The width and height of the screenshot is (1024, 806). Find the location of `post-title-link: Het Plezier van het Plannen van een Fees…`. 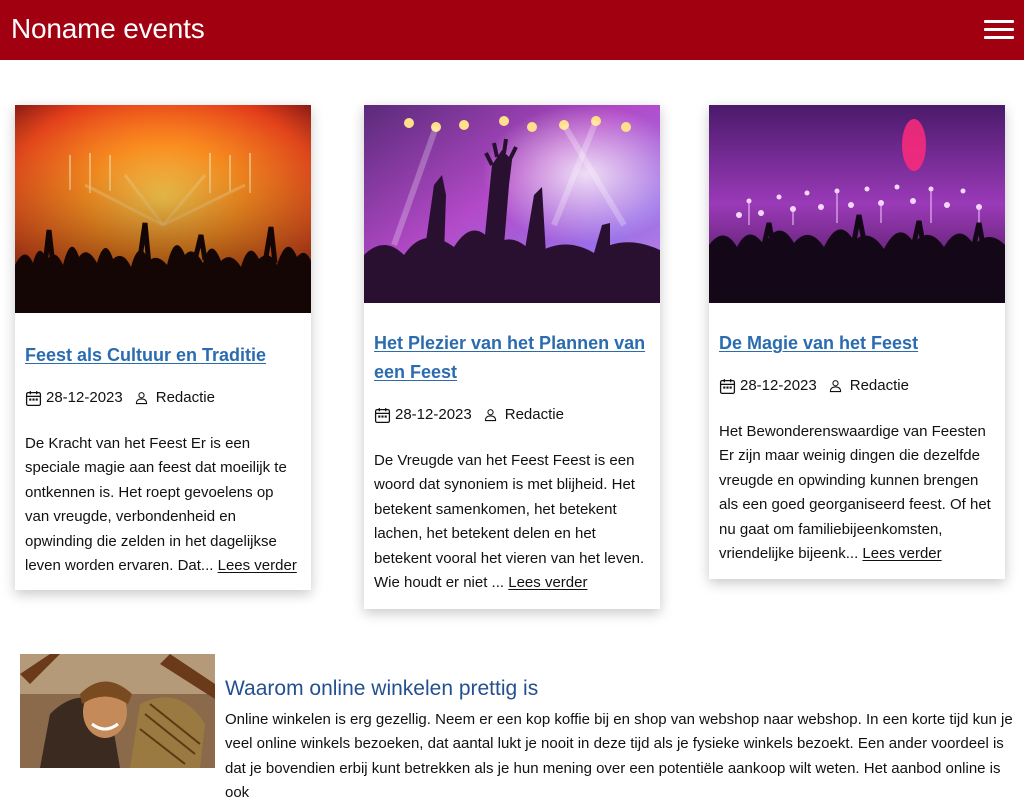

post-title-link: Het Plezier van het Plannen van een Fees… is located at coordinates (512, 358).